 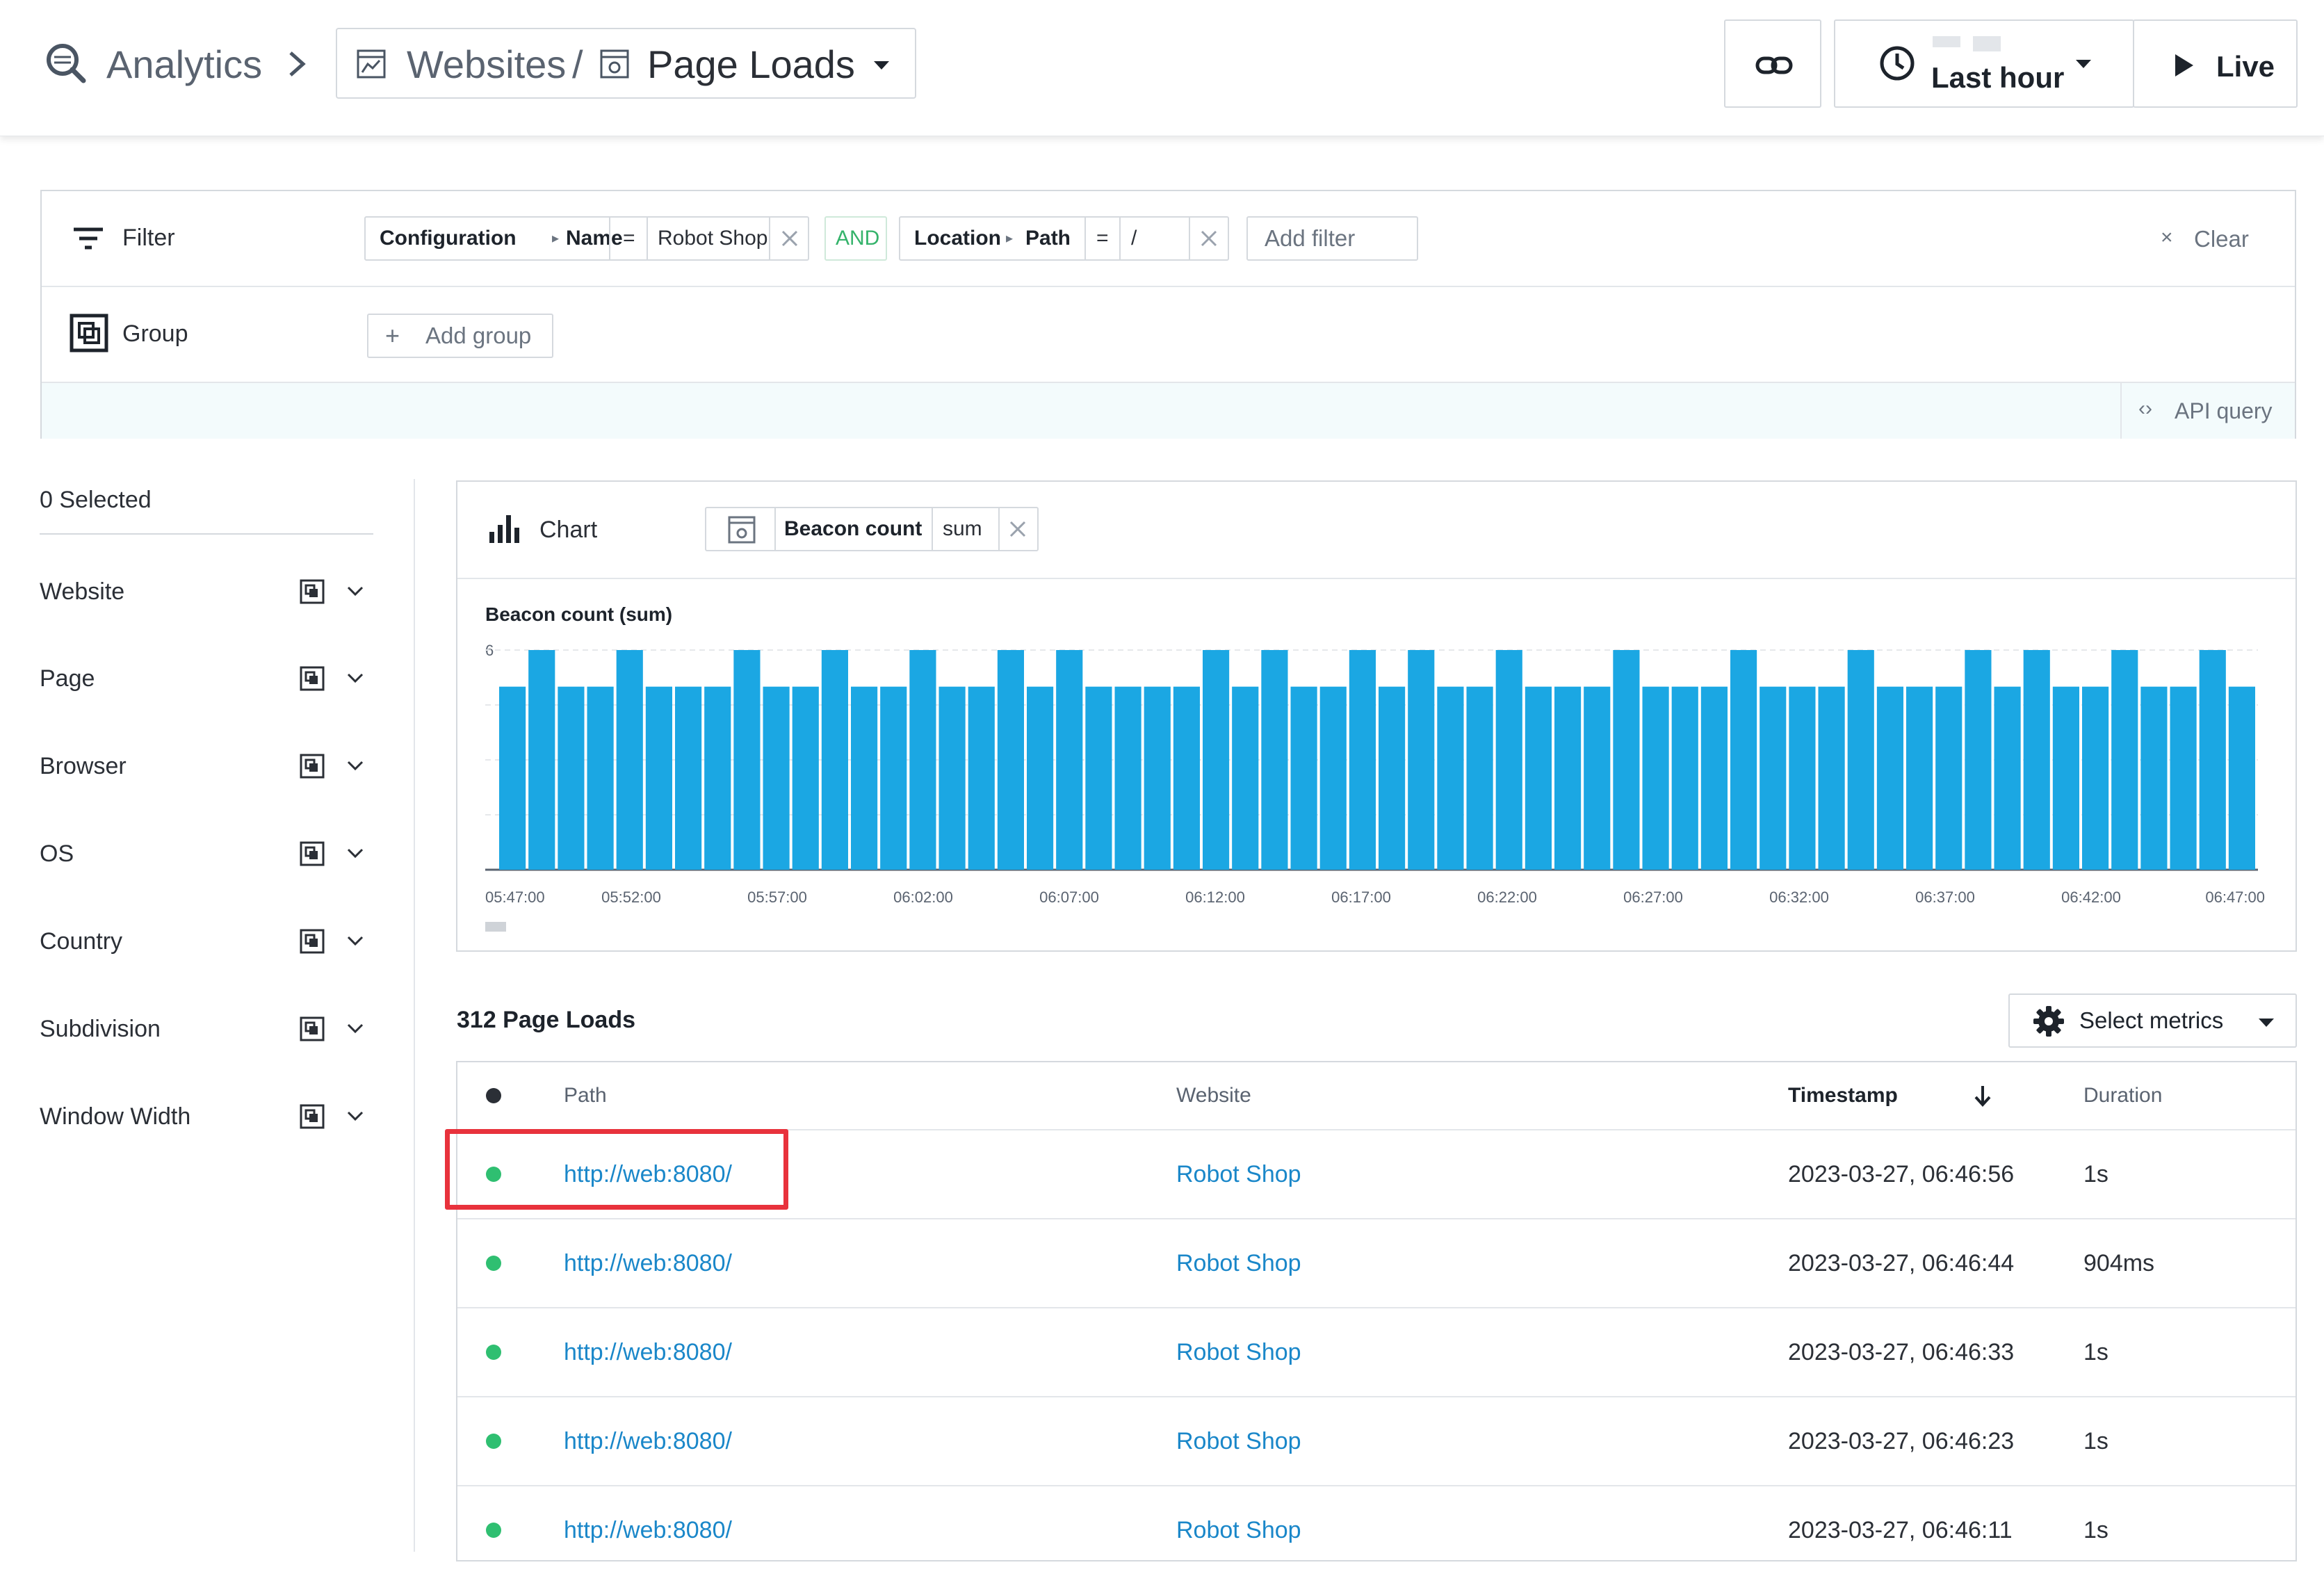 I want to click on filter-chip-name: Configuration ▸ Name = Robot Shop, so click(x=586, y=238).